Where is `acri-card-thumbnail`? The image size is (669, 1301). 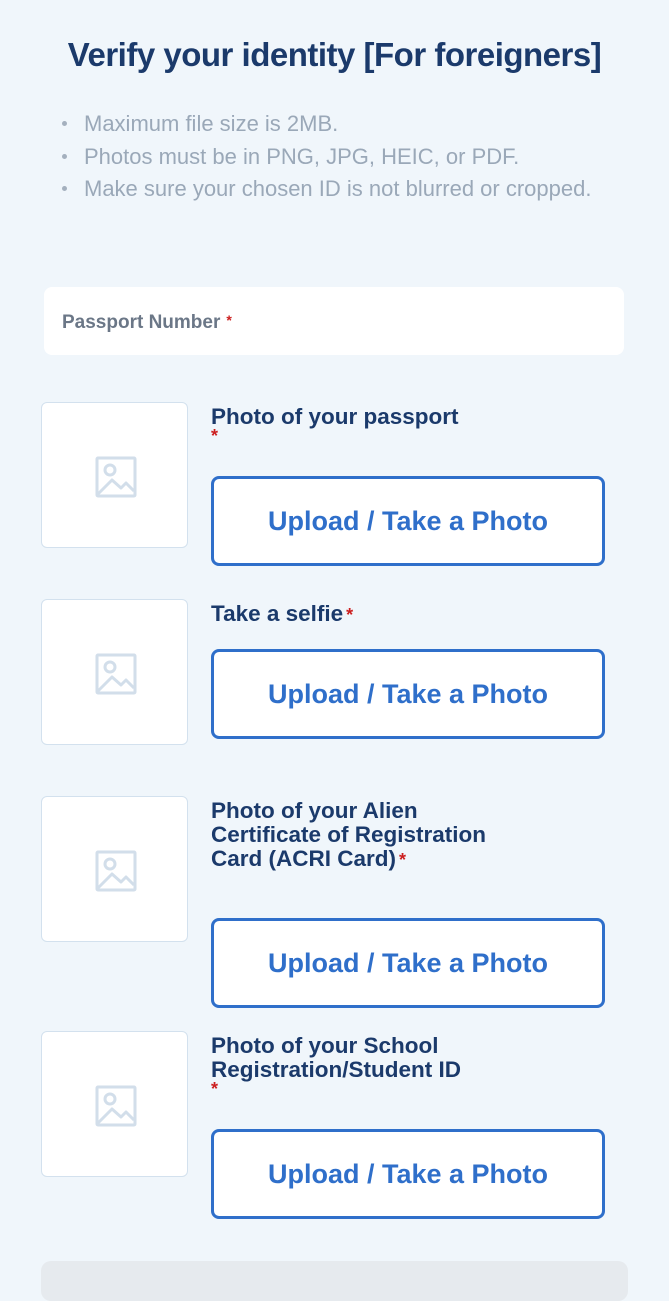 acri-card-thumbnail is located at coordinates (114, 869).